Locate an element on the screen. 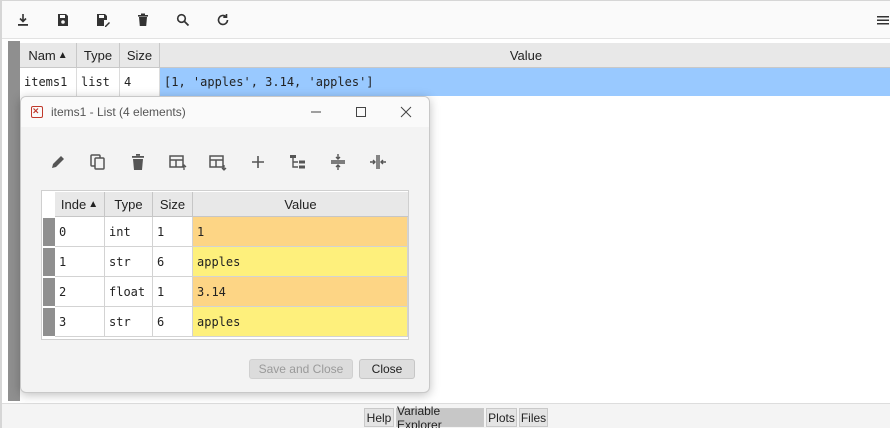 The height and width of the screenshot is (428, 890). minimize-icon is located at coordinates (316, 112).